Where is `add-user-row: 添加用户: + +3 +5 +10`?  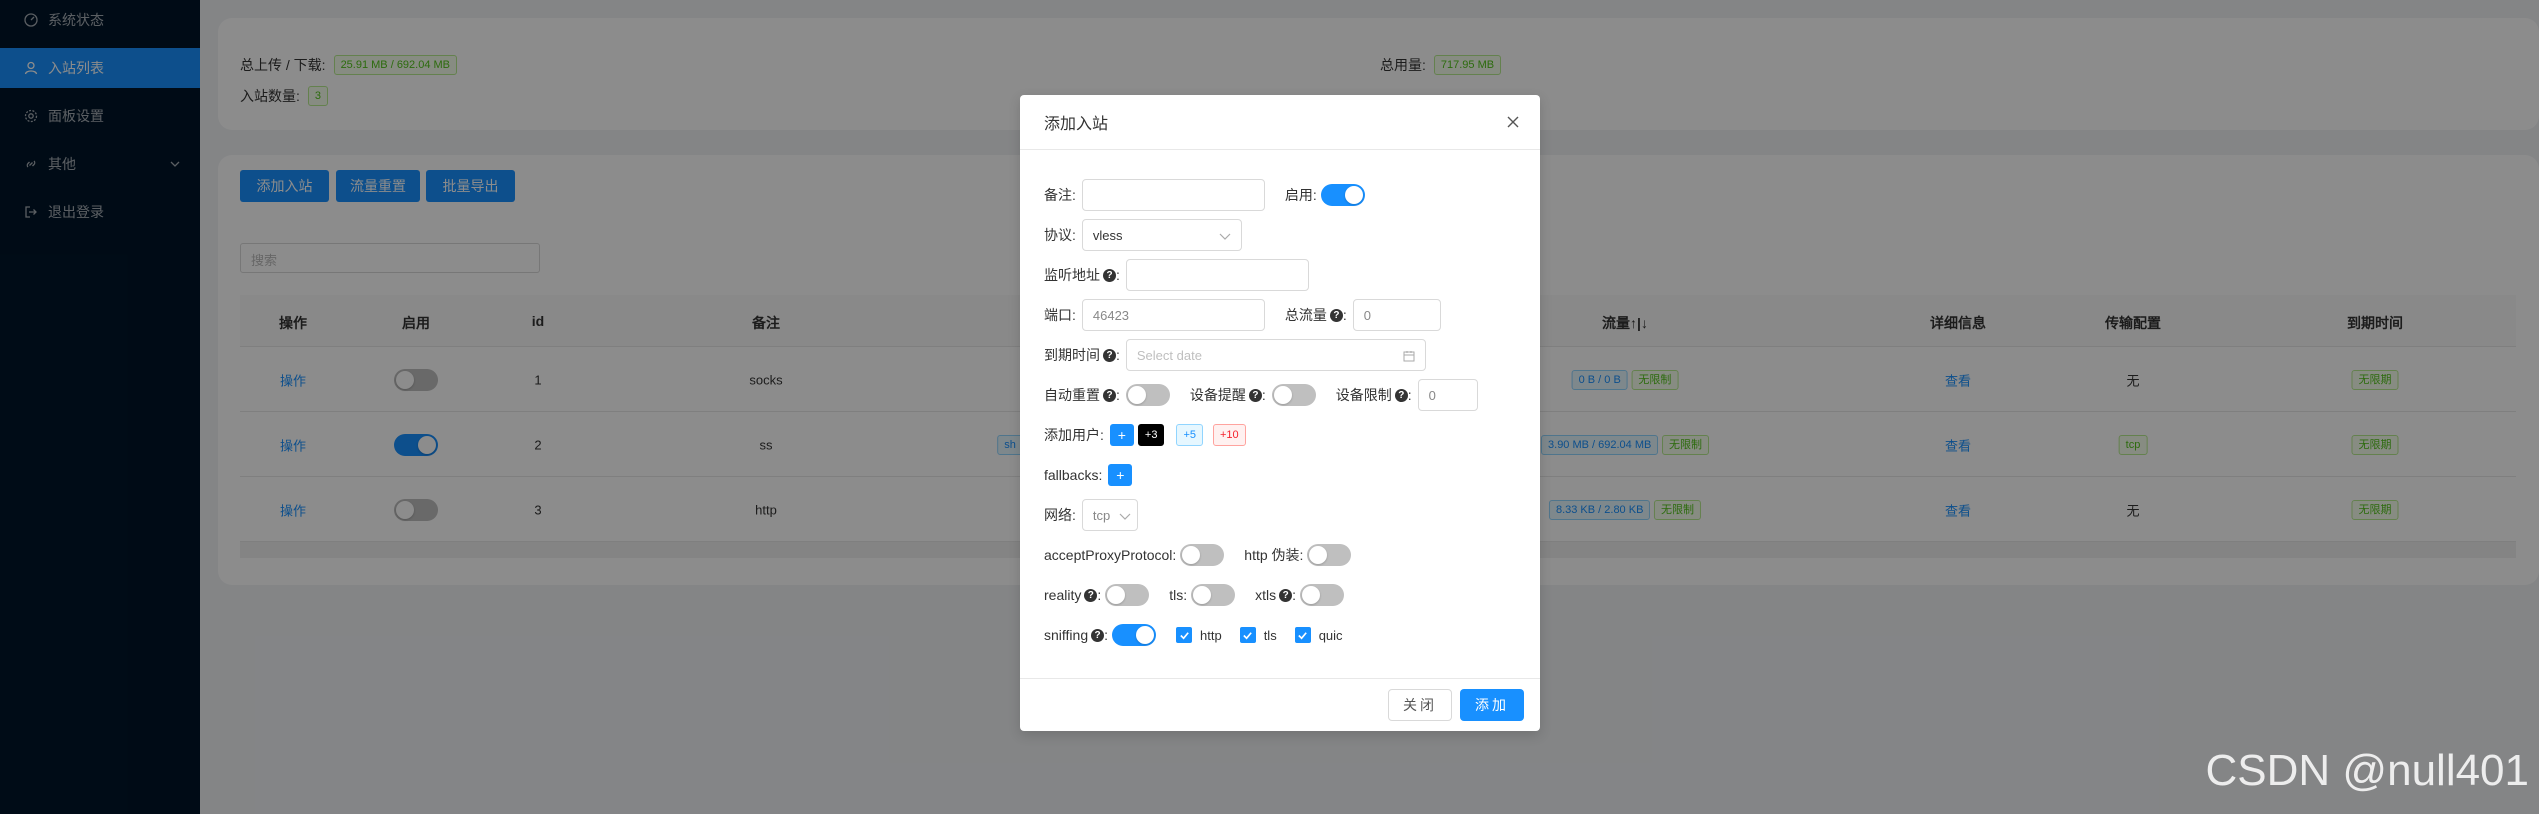
add-user-row: 添加用户: + +3 +5 +10 is located at coordinates (1145, 435).